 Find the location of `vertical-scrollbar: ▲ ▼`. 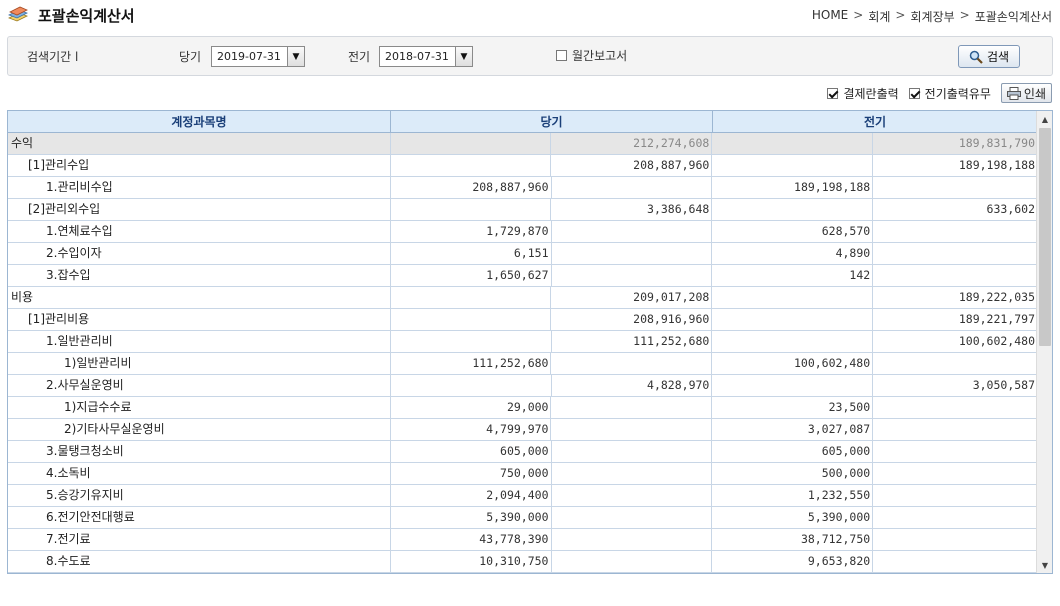

vertical-scrollbar: ▲ ▼ is located at coordinates (1044, 342).